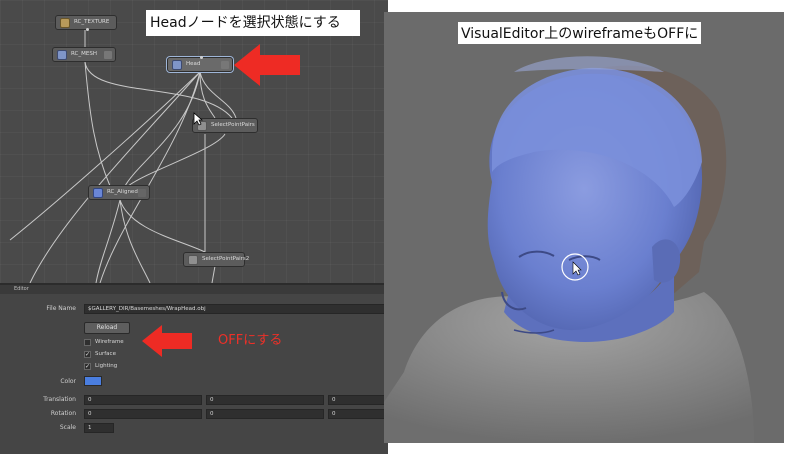 The image size is (800, 454). Describe the element at coordinates (99, 428) in the screenshot. I see `scale-field: 1` at that location.